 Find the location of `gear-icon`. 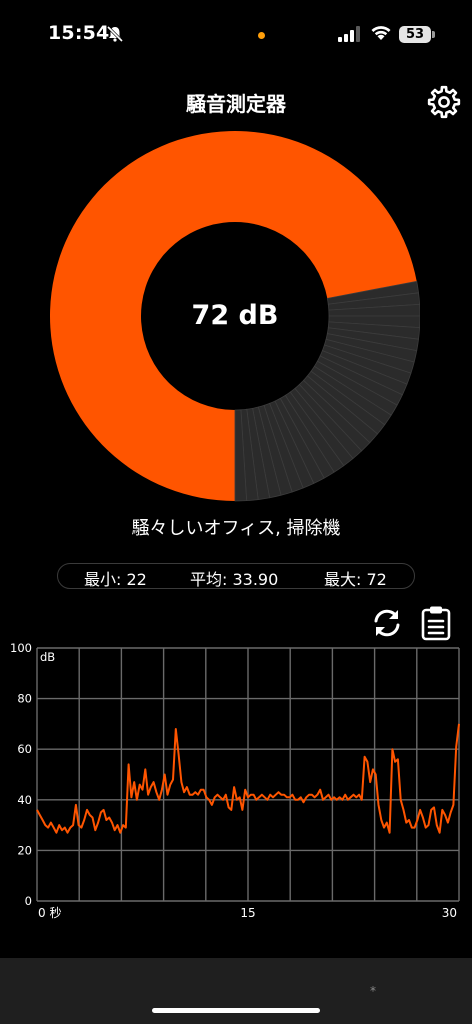

gear-icon is located at coordinates (444, 102).